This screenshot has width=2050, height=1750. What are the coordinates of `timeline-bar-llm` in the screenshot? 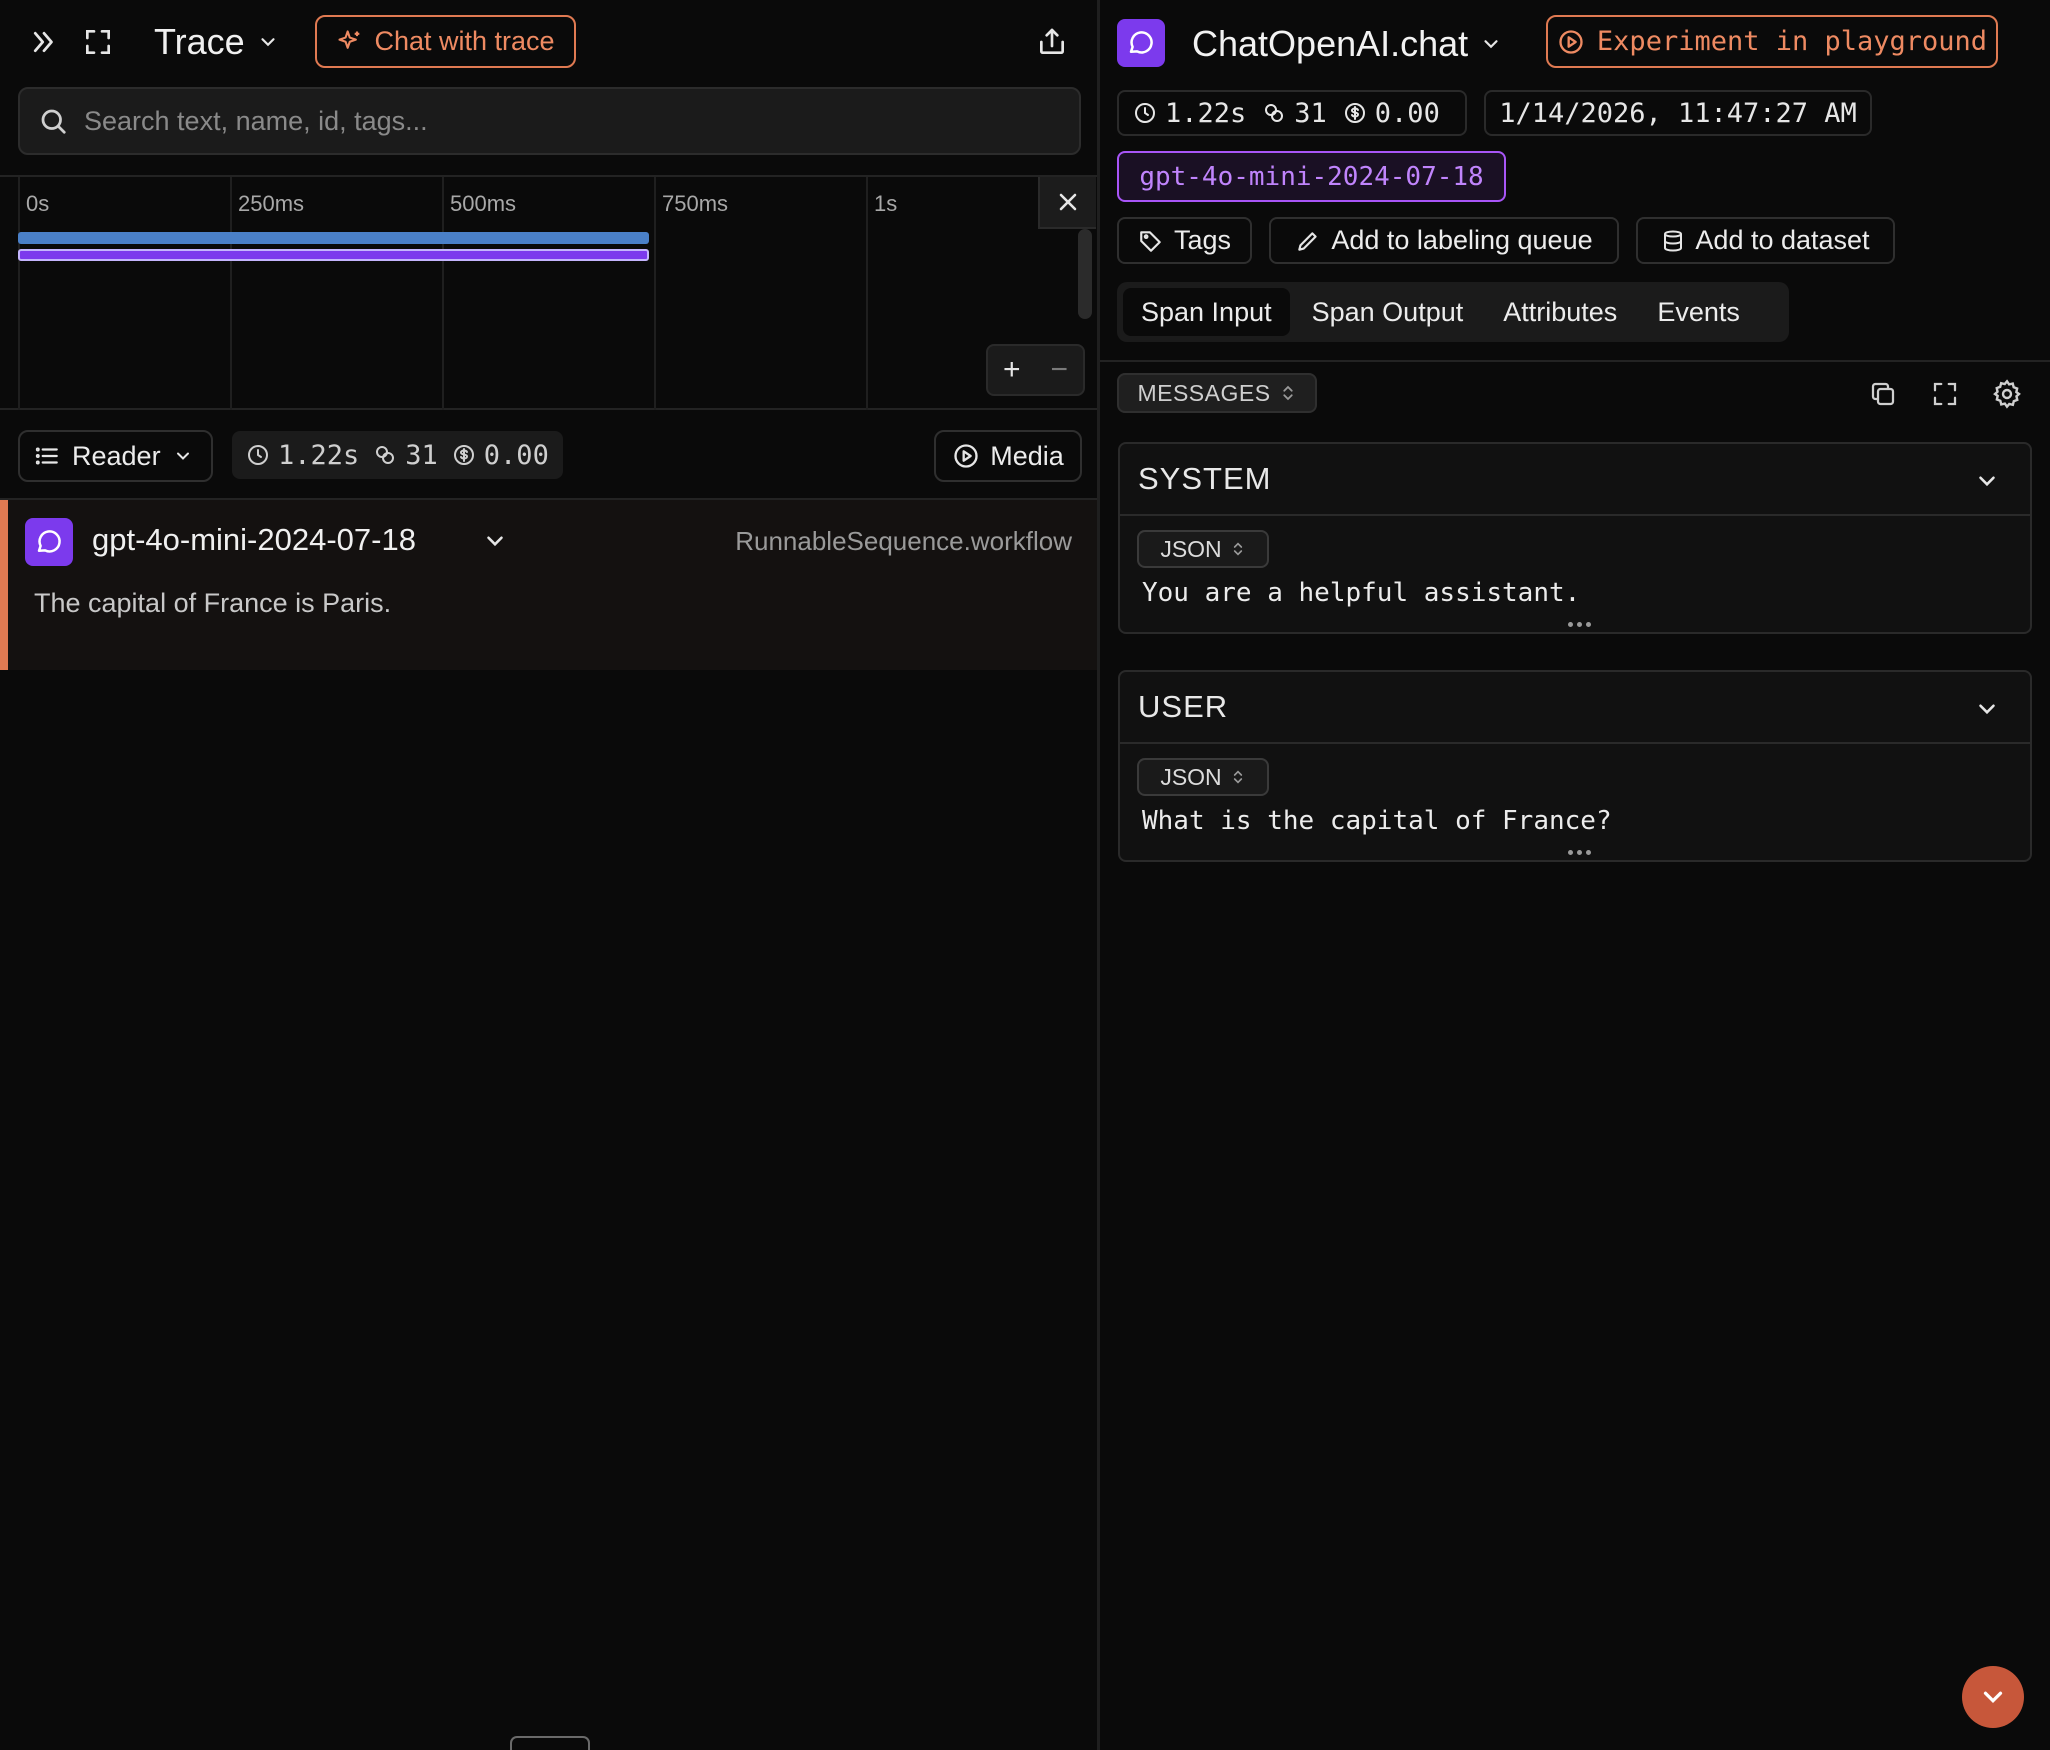 It's located at (333, 255).